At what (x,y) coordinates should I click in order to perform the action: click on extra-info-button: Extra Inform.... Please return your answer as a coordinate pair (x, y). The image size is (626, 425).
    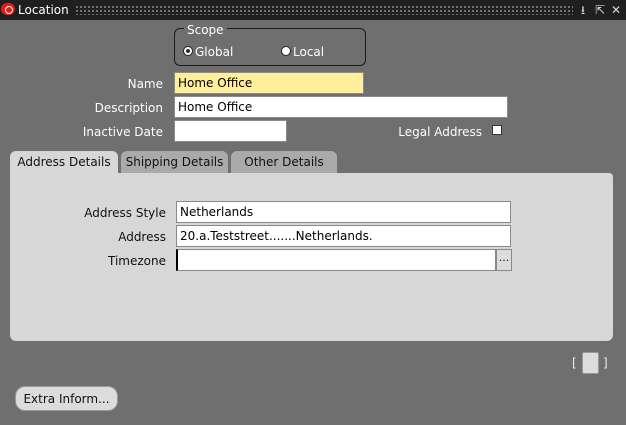
    Looking at the image, I should click on (66, 398).